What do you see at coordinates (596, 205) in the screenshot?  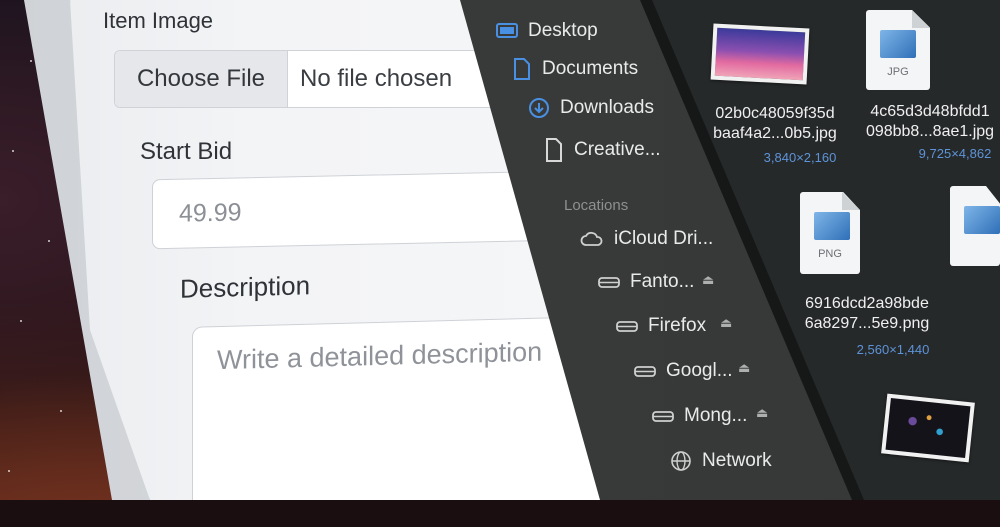 I see `locations-heading: Locations` at bounding box center [596, 205].